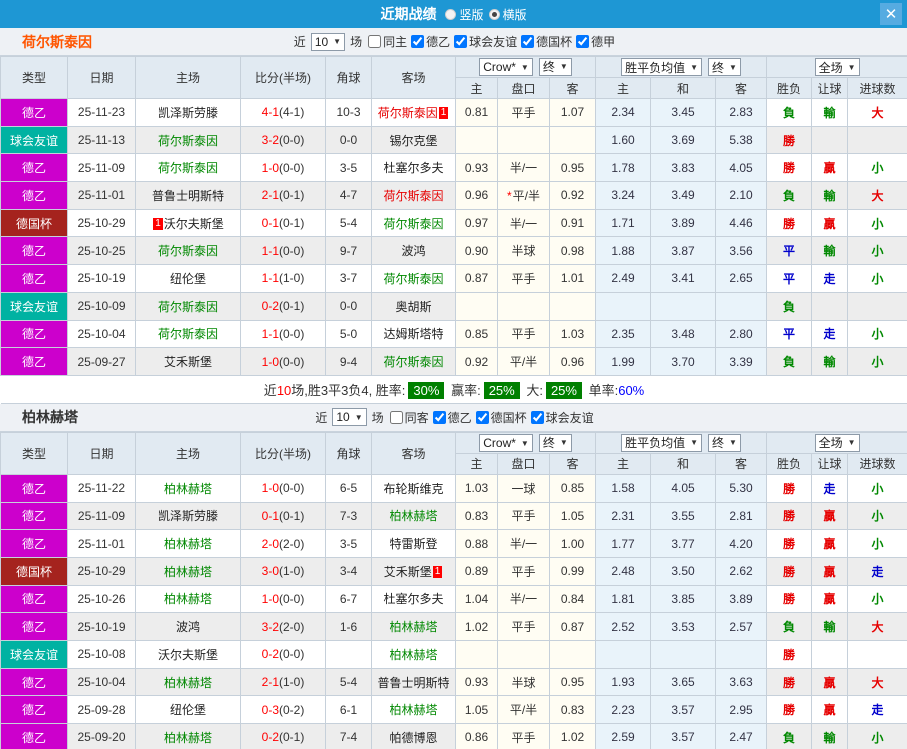 The width and height of the screenshot is (907, 749). Describe the element at coordinates (387, 41) in the screenshot. I see `filter-checkbox-同主: 同主` at that location.